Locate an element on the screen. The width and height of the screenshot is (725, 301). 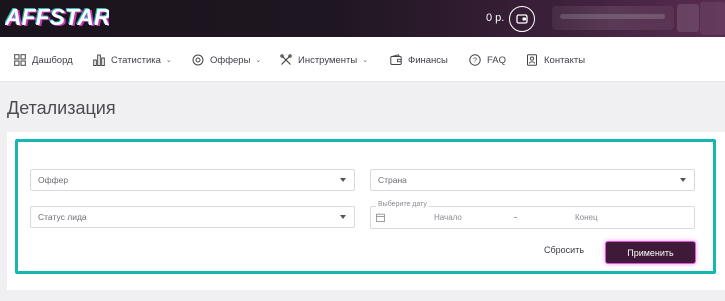
offer-select: Оффер is located at coordinates (192, 180).